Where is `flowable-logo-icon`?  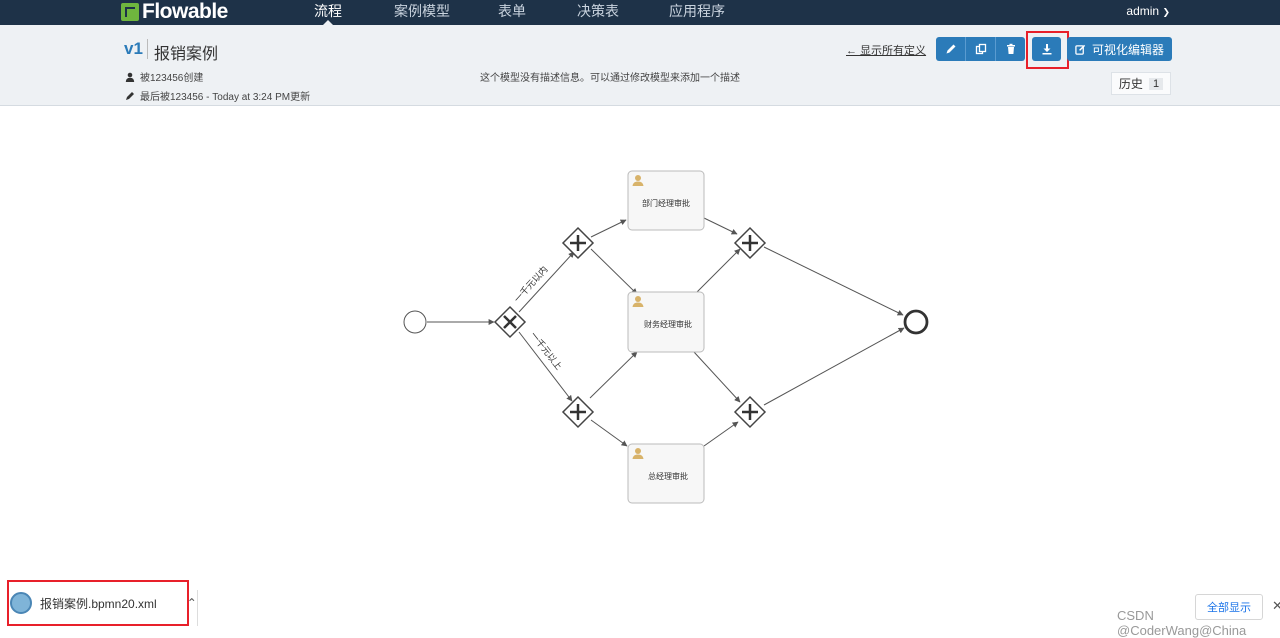 flowable-logo-icon is located at coordinates (130, 12).